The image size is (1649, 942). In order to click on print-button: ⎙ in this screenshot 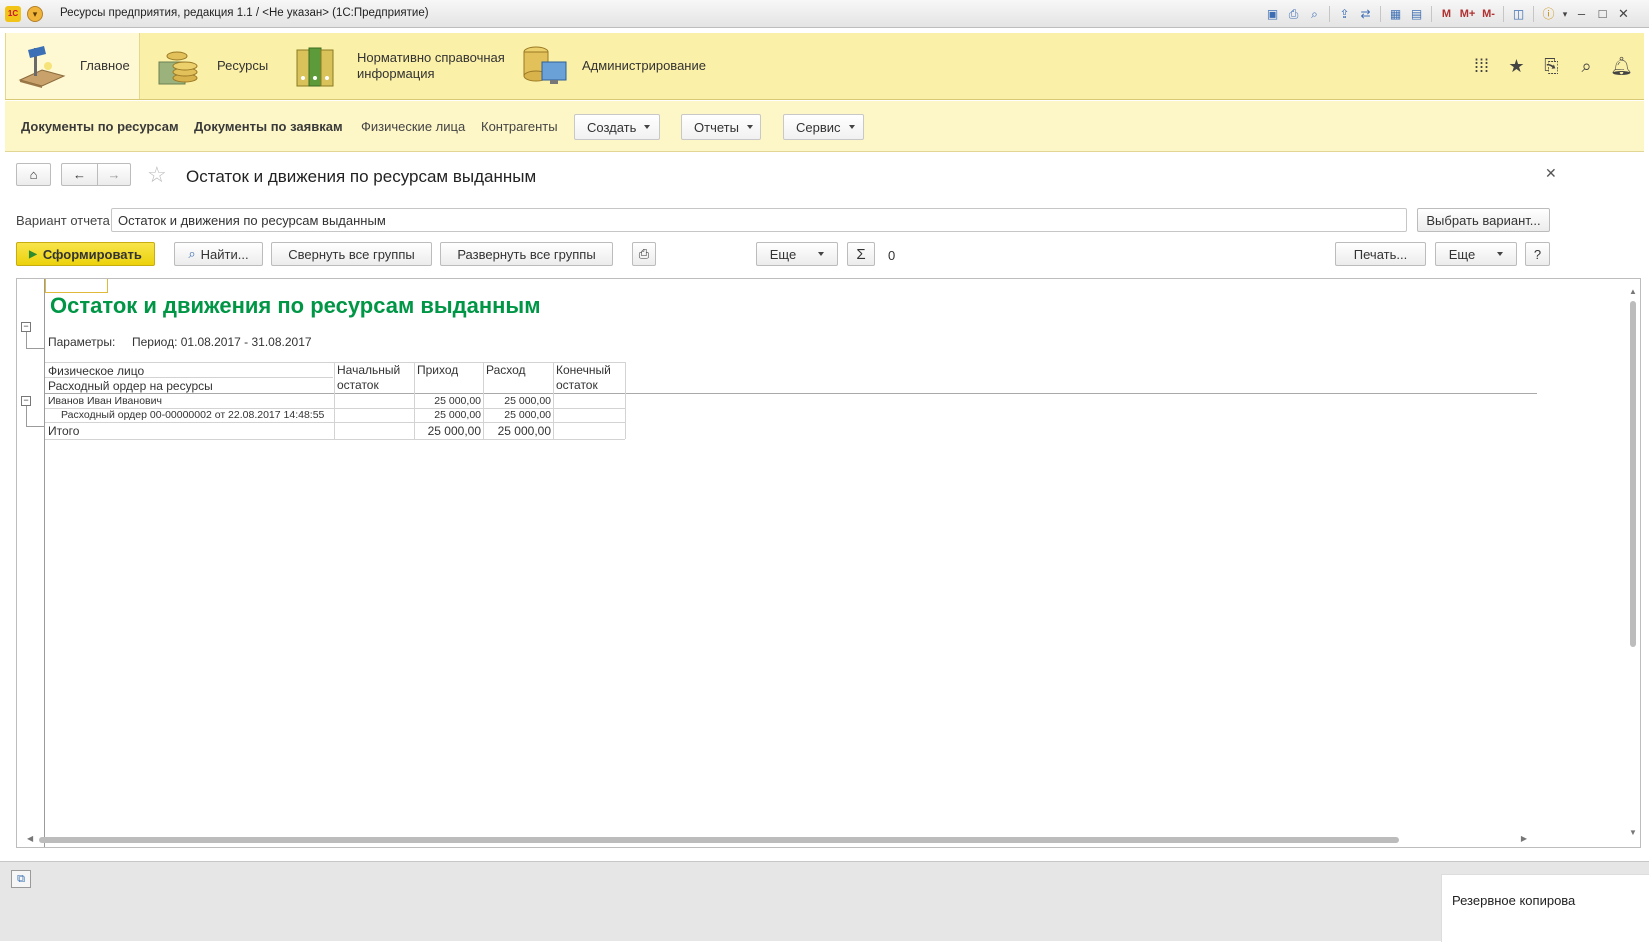, I will do `click(644, 254)`.